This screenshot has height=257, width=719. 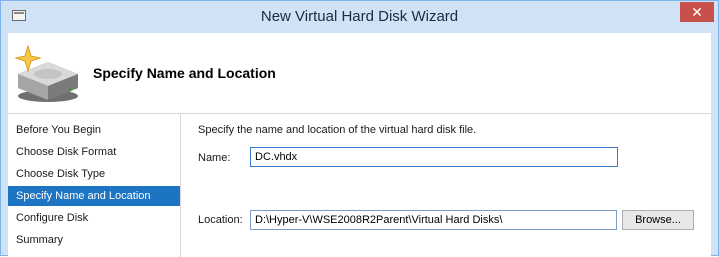 I want to click on step-choose-disk-format: Choose Disk Format, so click(x=94, y=152).